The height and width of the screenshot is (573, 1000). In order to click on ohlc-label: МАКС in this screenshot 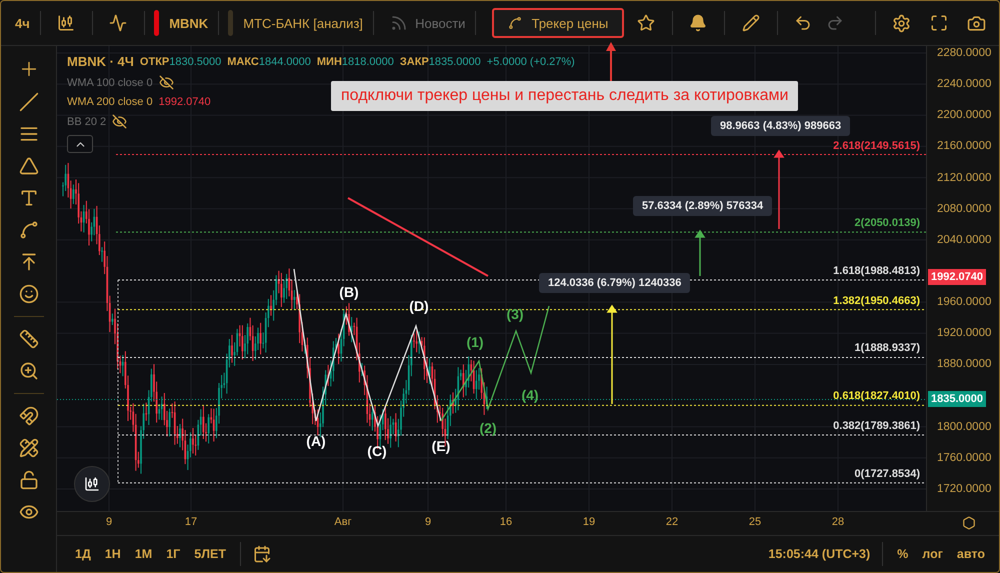, I will do `click(243, 62)`.